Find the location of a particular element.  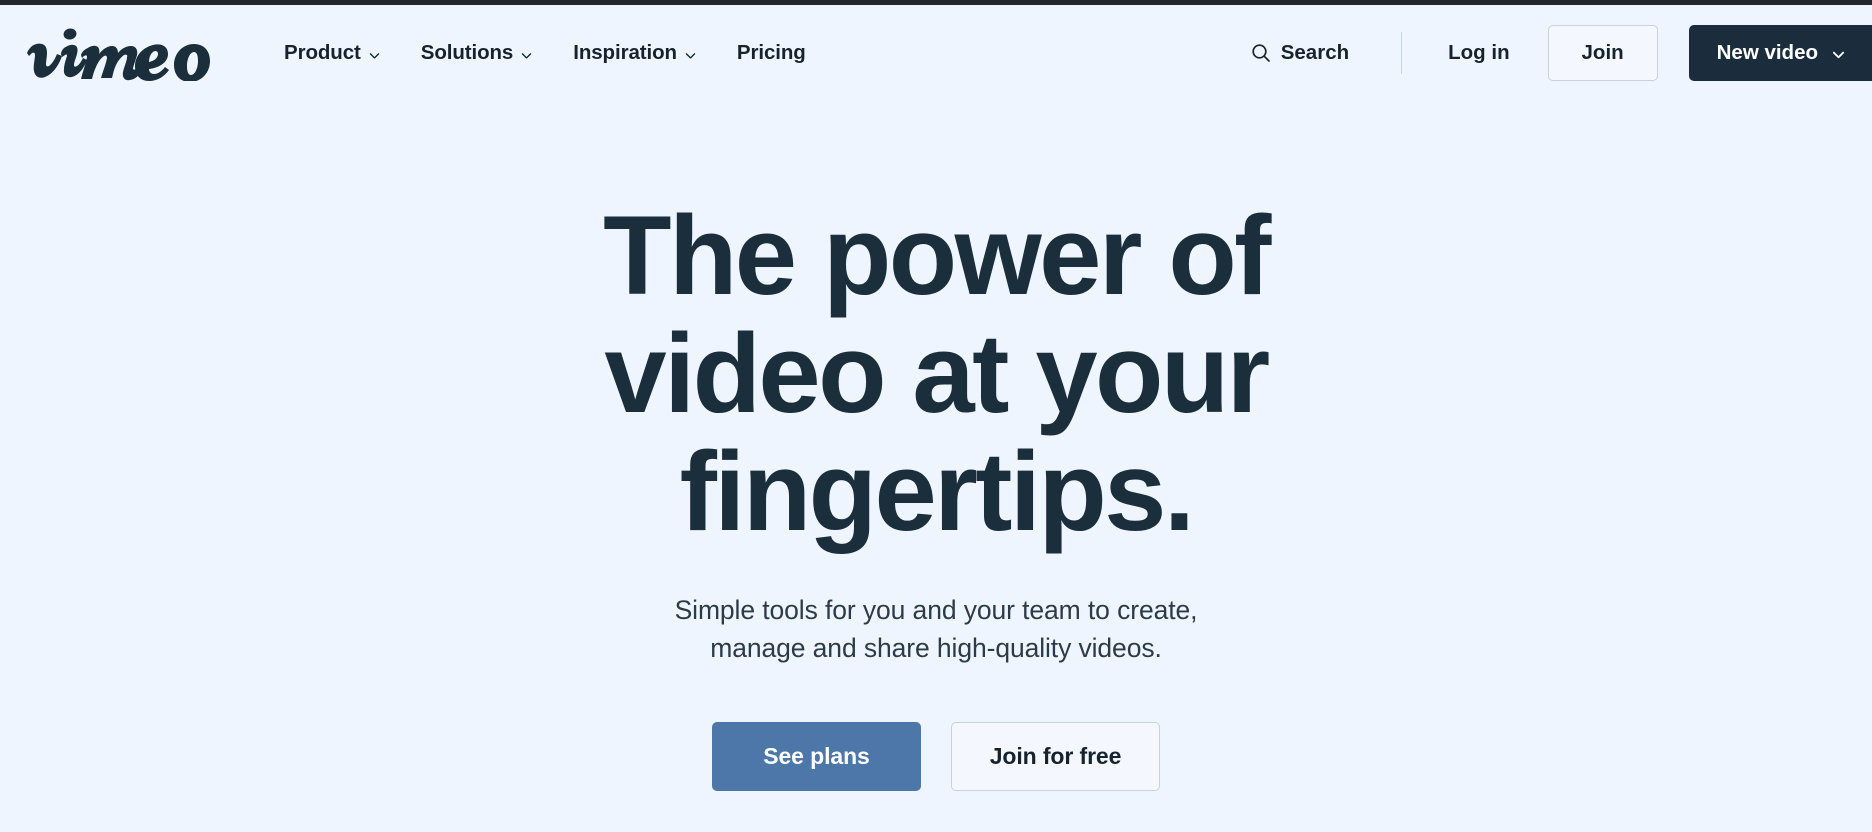

headline-line-2: video at your is located at coordinates (937, 374).